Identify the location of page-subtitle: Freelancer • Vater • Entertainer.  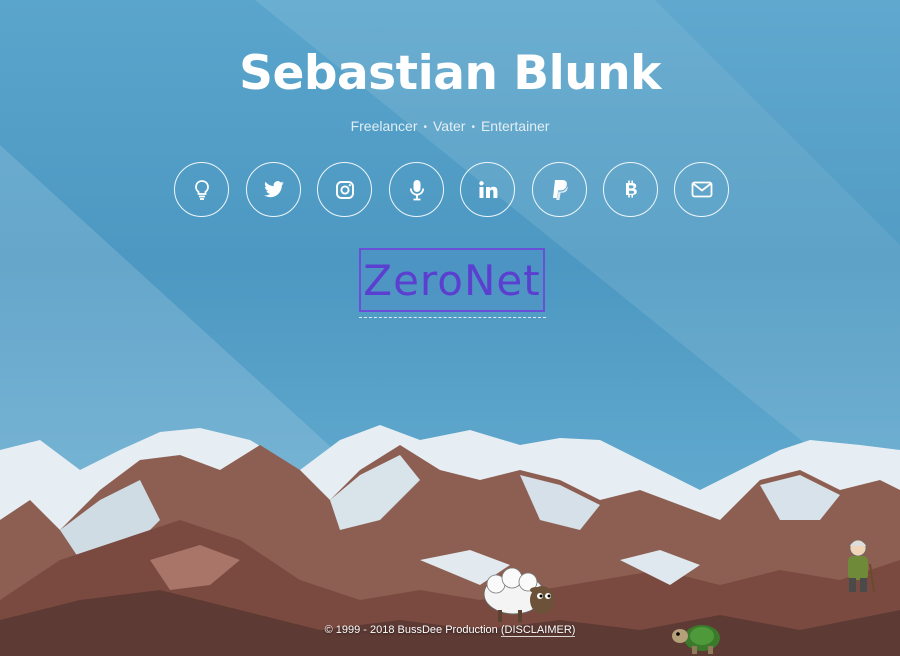
(450, 126).